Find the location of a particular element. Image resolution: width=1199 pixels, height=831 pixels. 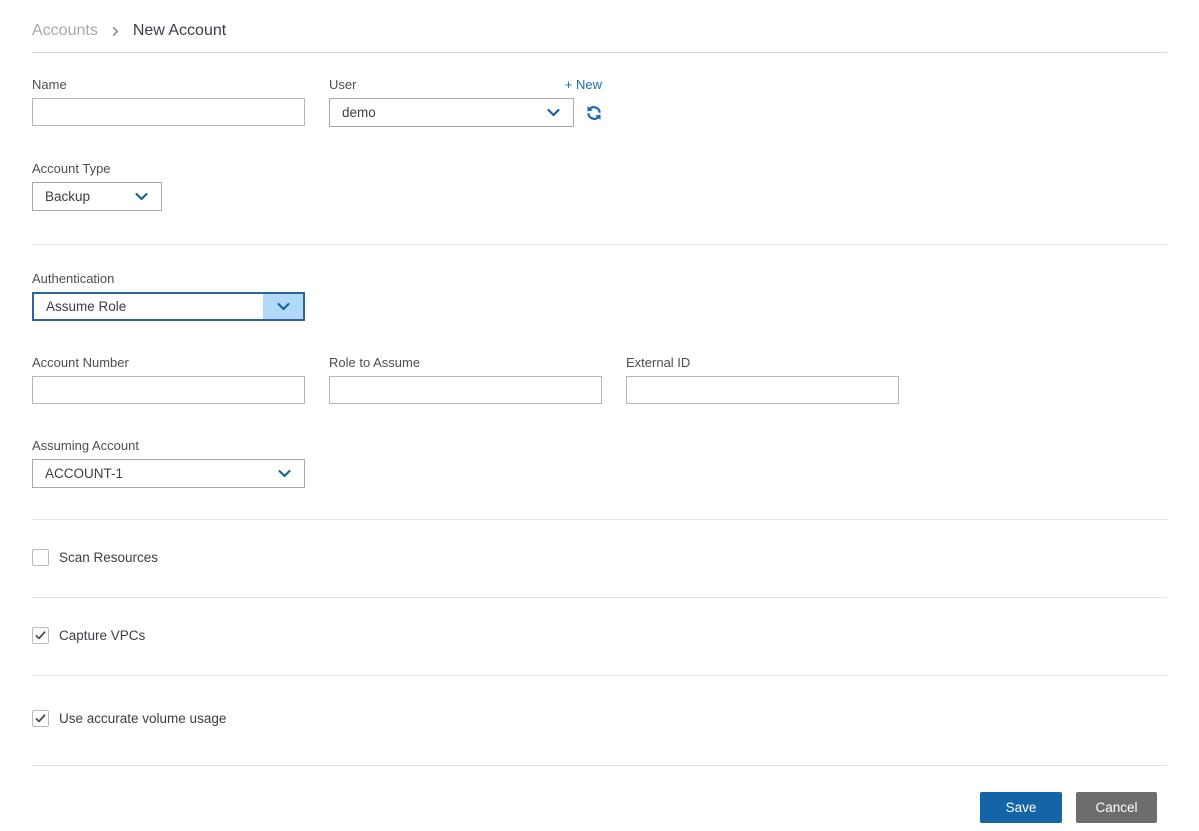

role-to-assume-field-group: Role to Assume is located at coordinates (465, 379).